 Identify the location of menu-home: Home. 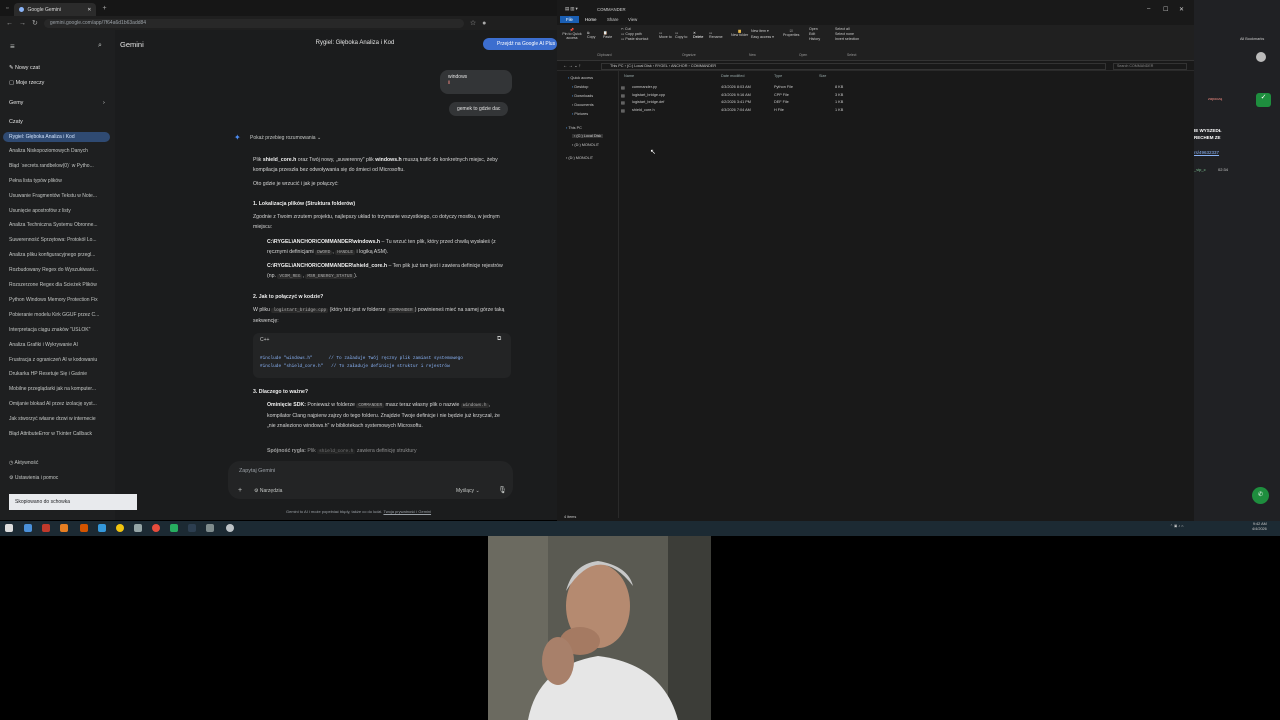
(590, 19).